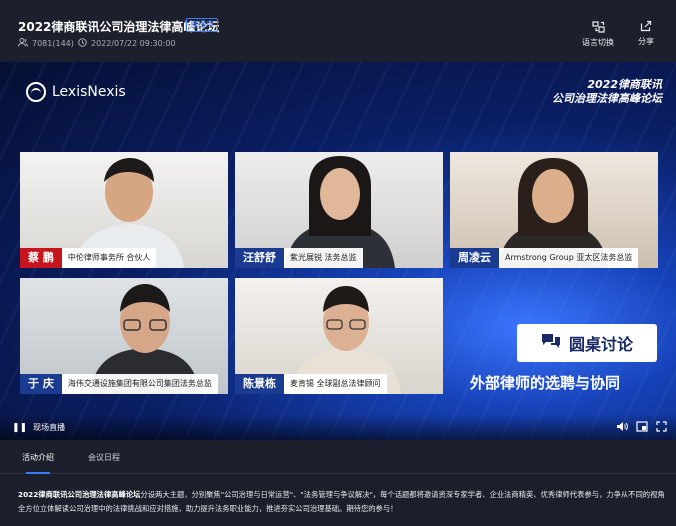  I want to click on event-title-line2: 公司治理法律高峰论坛, so click(607, 98).